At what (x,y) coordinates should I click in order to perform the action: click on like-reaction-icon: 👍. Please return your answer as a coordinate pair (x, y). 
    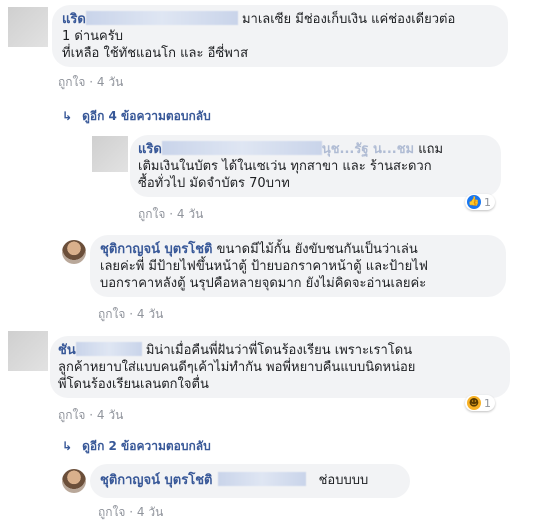
    Looking at the image, I should click on (474, 202).